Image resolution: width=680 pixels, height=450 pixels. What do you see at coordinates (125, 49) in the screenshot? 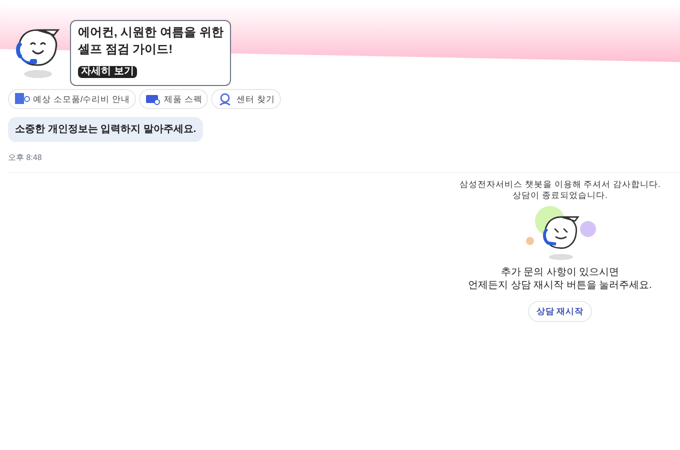
I see `promo-title: 셀프 점검 가이드!` at bounding box center [125, 49].